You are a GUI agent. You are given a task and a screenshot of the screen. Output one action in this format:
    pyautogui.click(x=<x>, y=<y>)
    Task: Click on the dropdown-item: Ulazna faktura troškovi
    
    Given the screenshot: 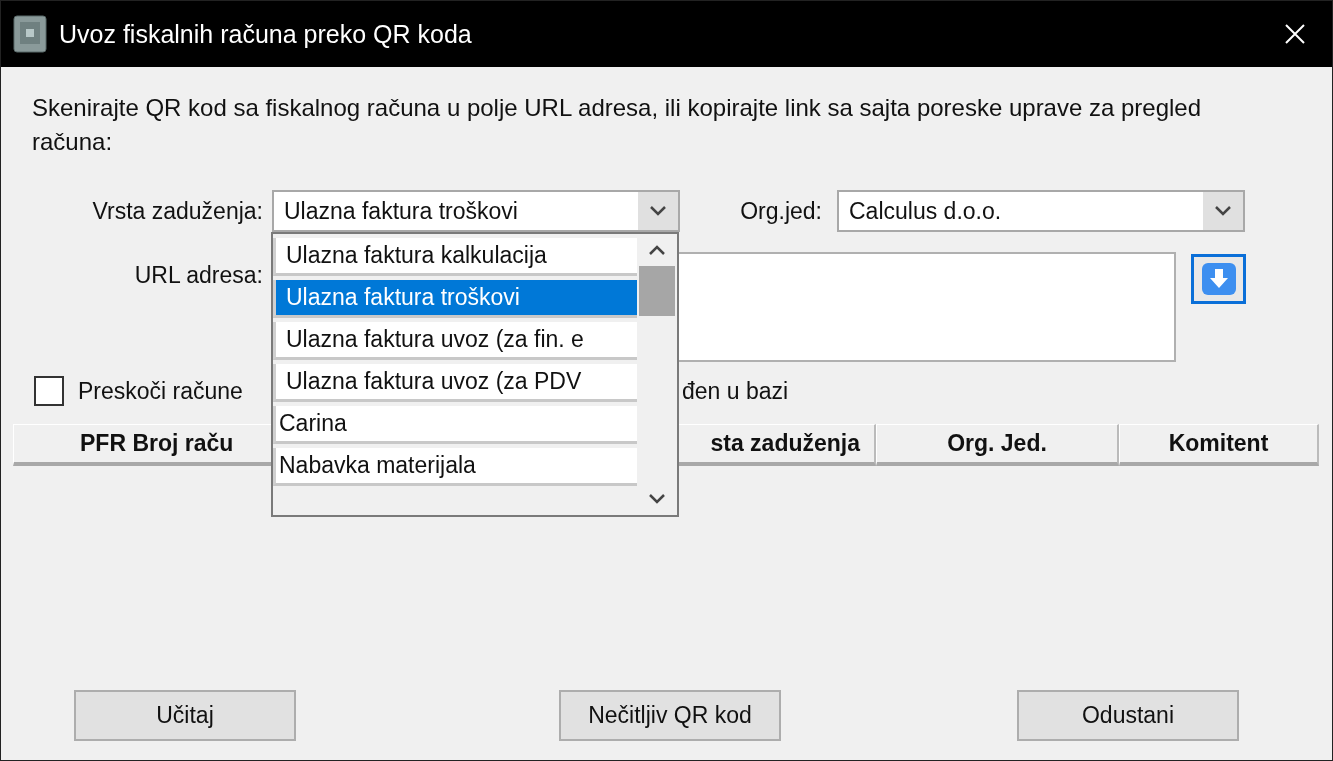 What is the action you would take?
    pyautogui.click(x=455, y=299)
    